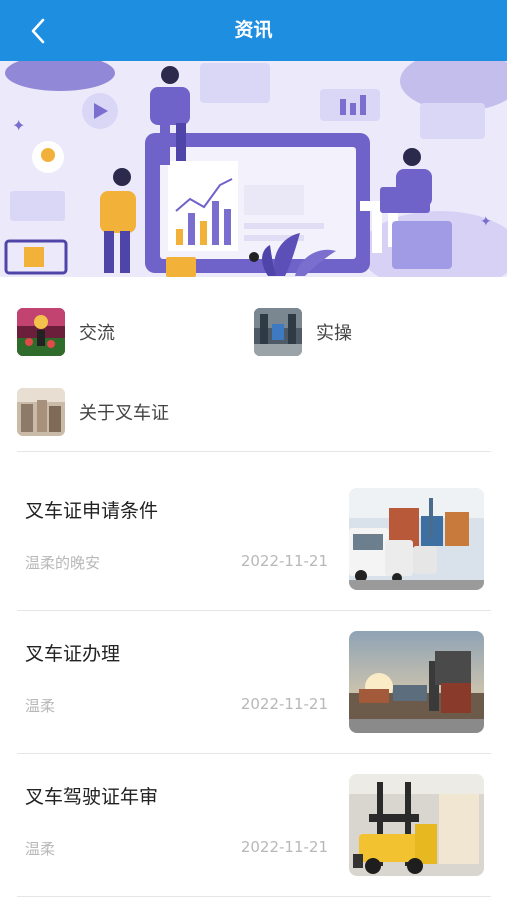 The width and height of the screenshot is (507, 900). What do you see at coordinates (416, 825) in the screenshot?
I see `forklift-warehouse-photo` at bounding box center [416, 825].